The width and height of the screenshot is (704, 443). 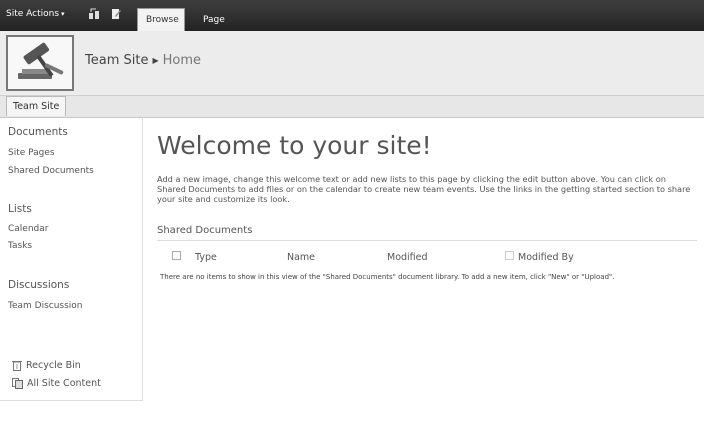 What do you see at coordinates (352, 107) in the screenshot?
I see `top-navigation: Team Site` at bounding box center [352, 107].